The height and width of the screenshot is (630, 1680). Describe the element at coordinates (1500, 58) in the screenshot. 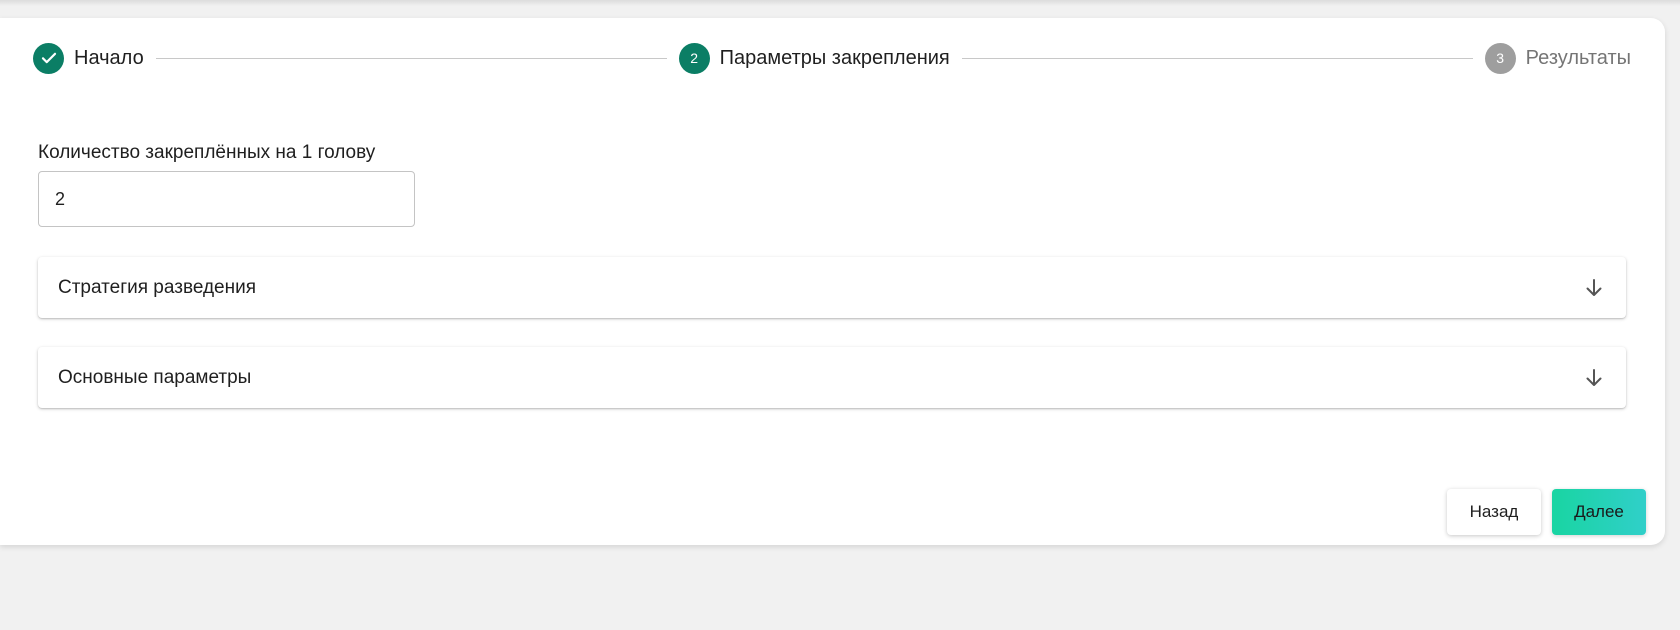

I see `step-results-number: 3` at that location.